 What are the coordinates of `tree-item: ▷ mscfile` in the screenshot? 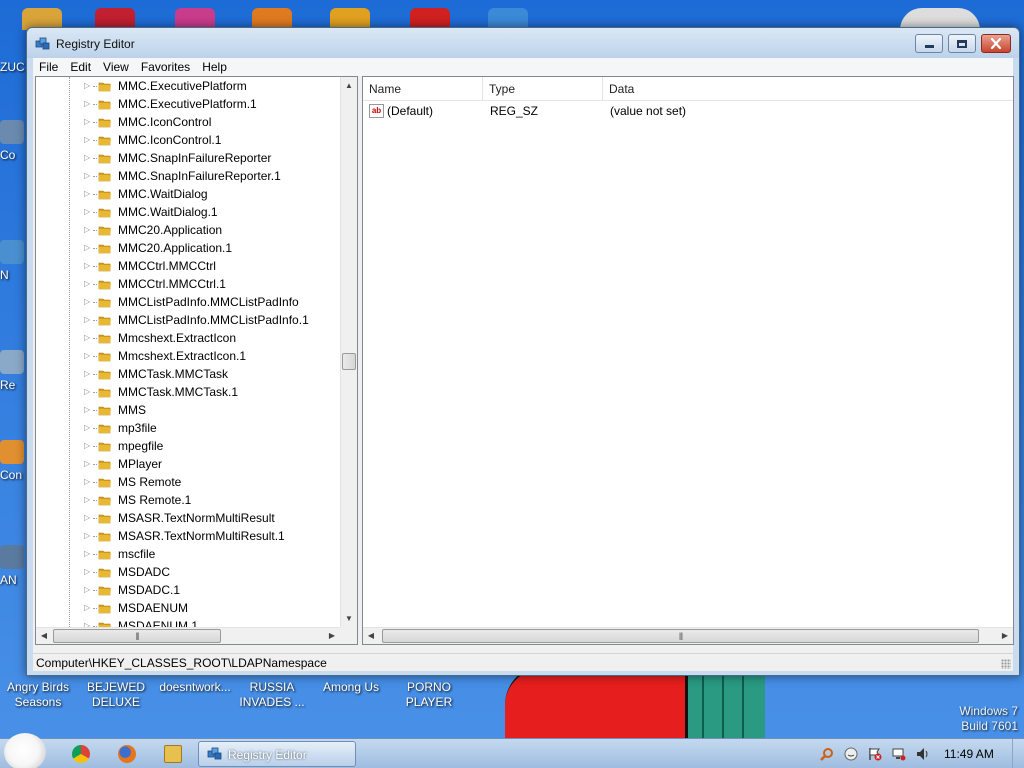 It's located at (188, 554).